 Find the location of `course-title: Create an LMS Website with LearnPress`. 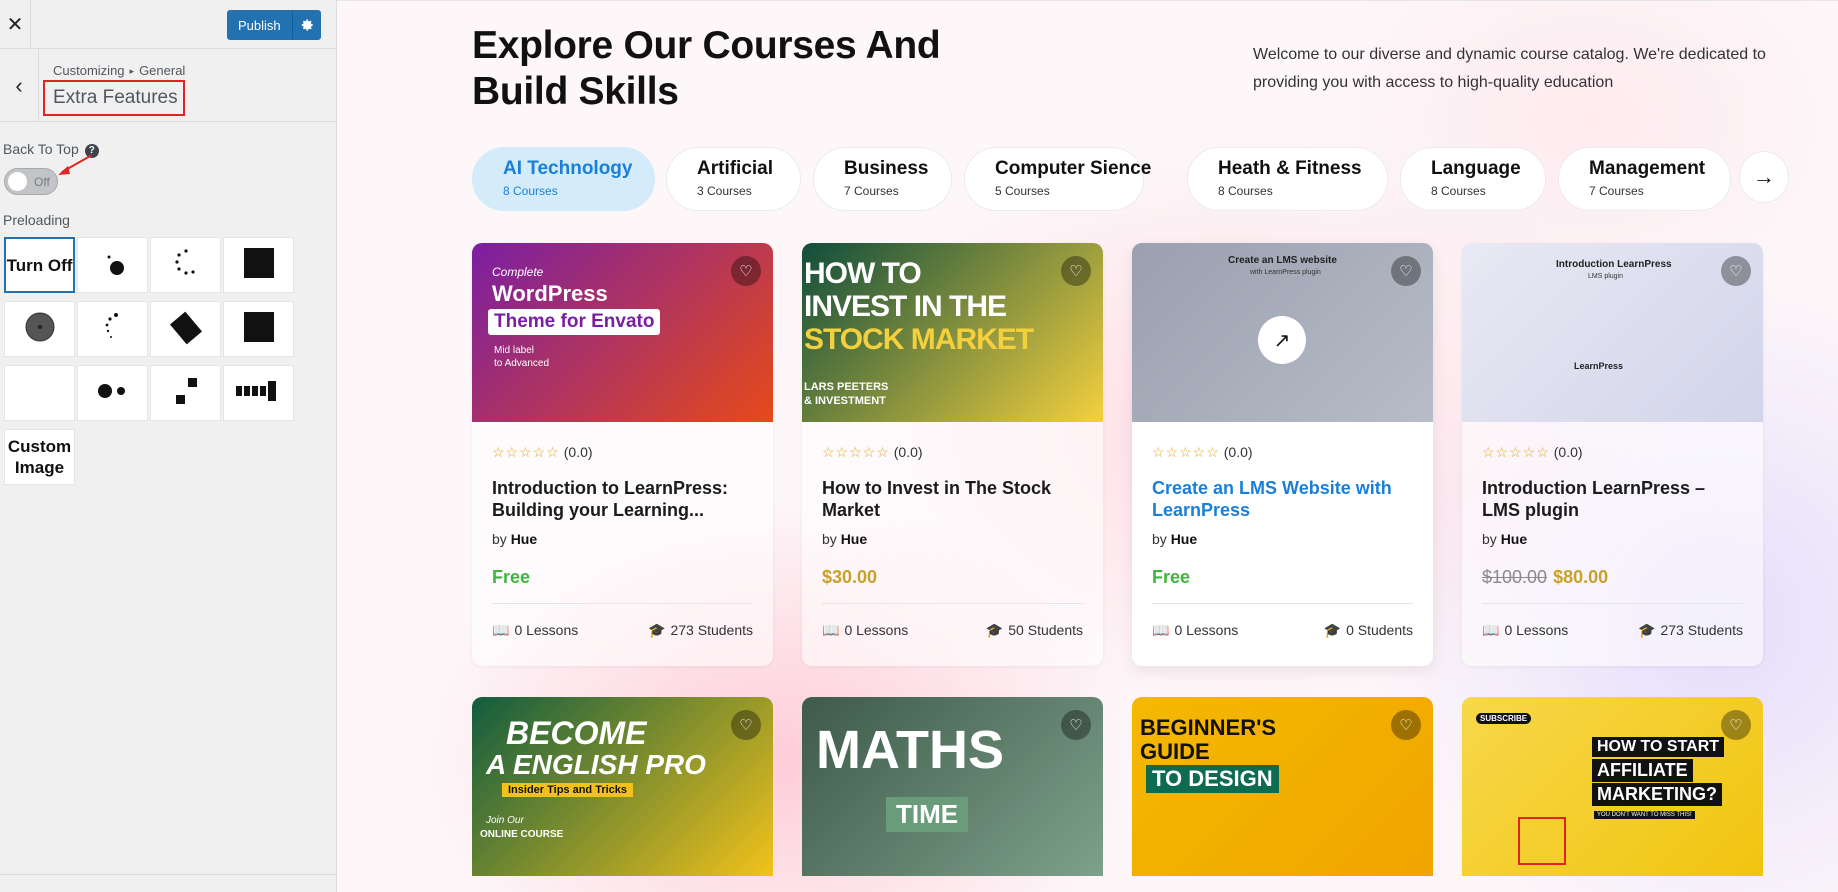

course-title: Create an LMS Website with LearnPress is located at coordinates (1284, 499).